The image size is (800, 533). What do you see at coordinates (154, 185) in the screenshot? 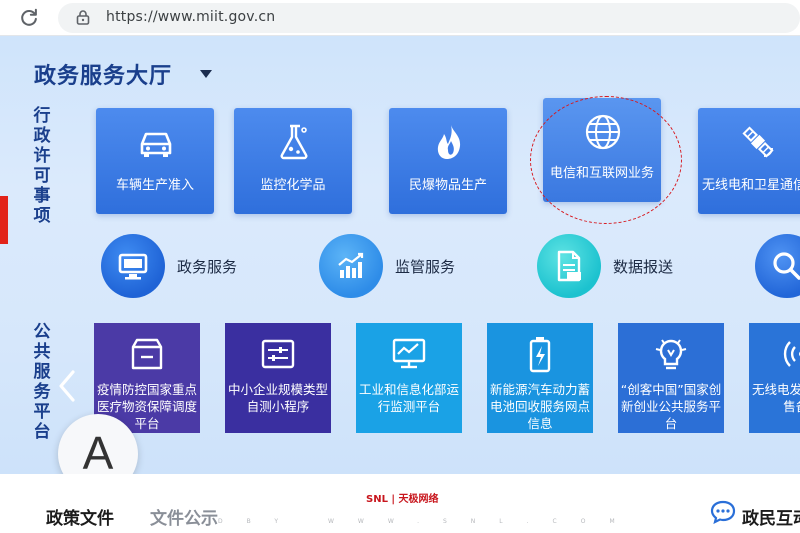
I see `license-label: 车辆生产准入` at bounding box center [154, 185].